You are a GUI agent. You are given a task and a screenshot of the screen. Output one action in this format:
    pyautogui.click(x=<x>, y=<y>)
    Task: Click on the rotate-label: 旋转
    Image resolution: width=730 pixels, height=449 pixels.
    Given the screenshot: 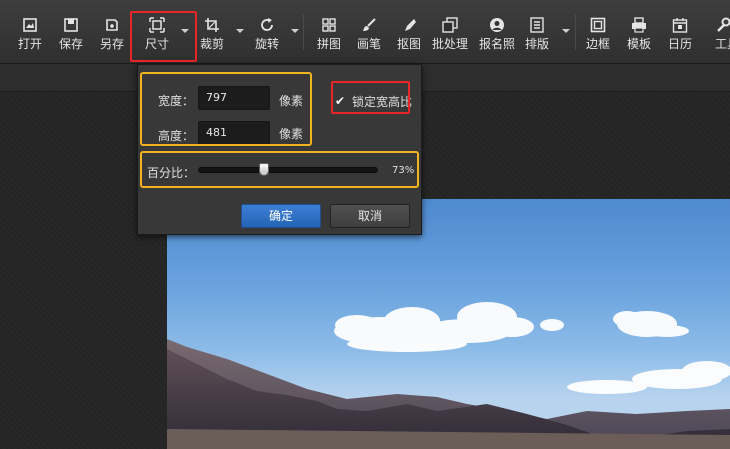 What is the action you would take?
    pyautogui.click(x=266, y=44)
    